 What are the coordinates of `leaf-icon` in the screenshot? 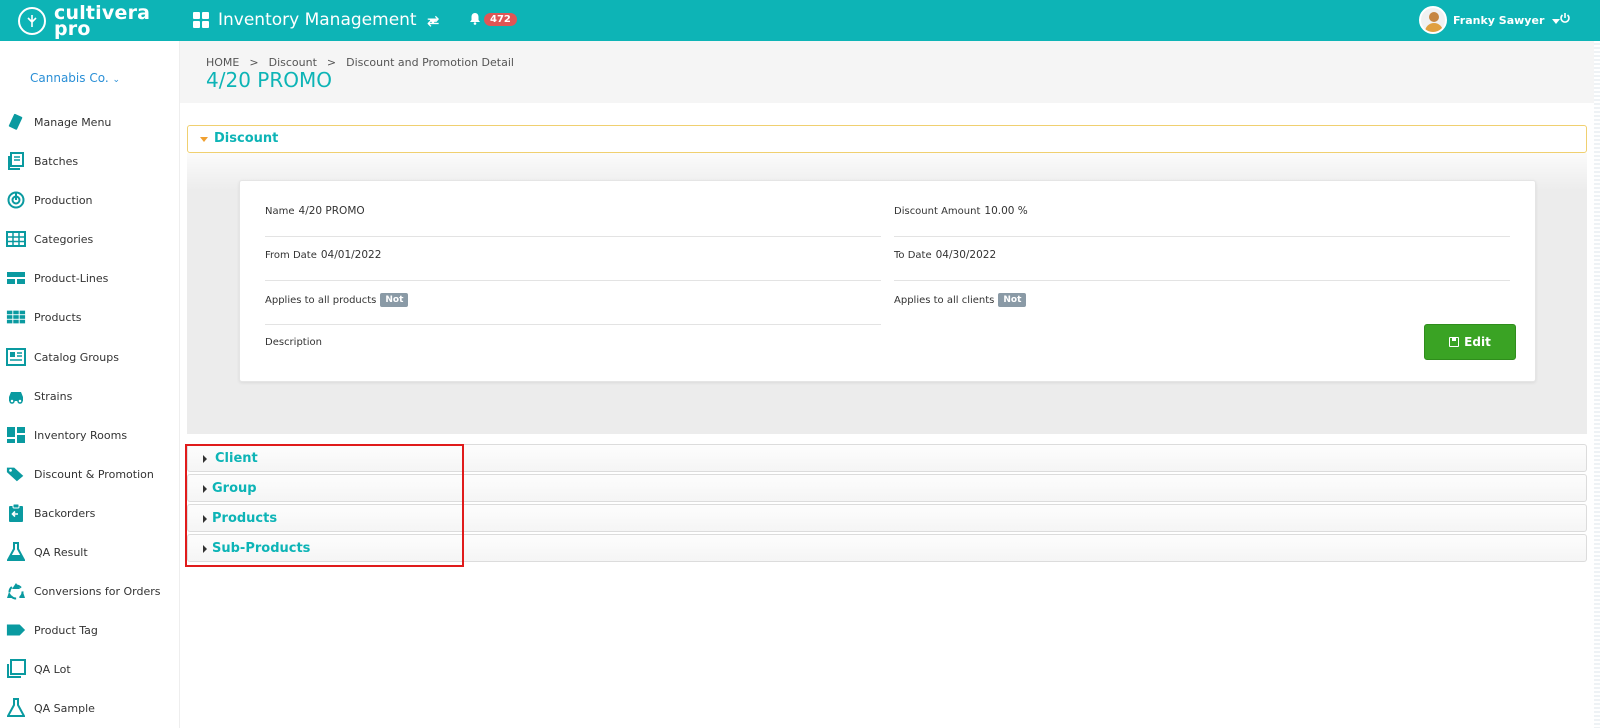 It's located at (32, 20).